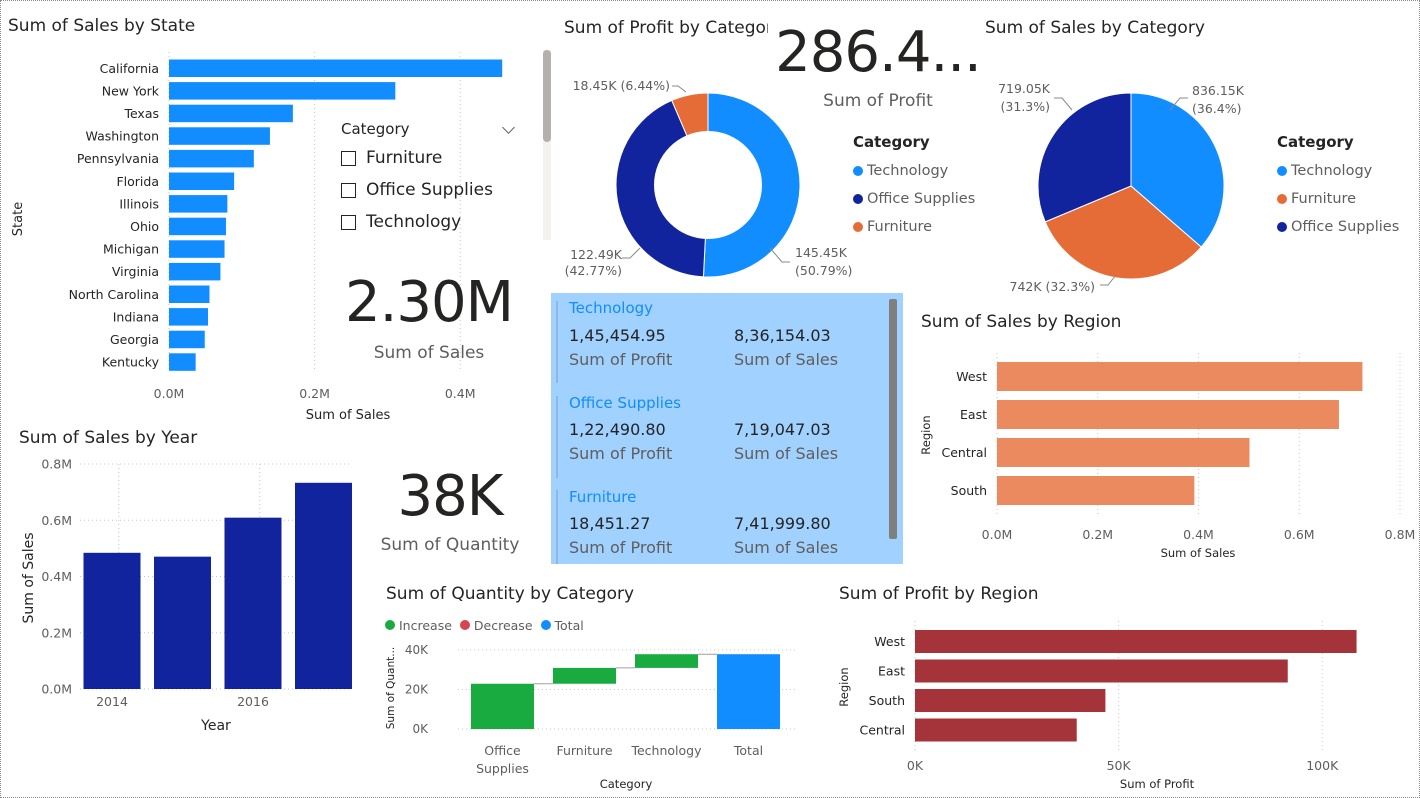  I want to click on pie-label-office: 719.05K, so click(1024, 88).